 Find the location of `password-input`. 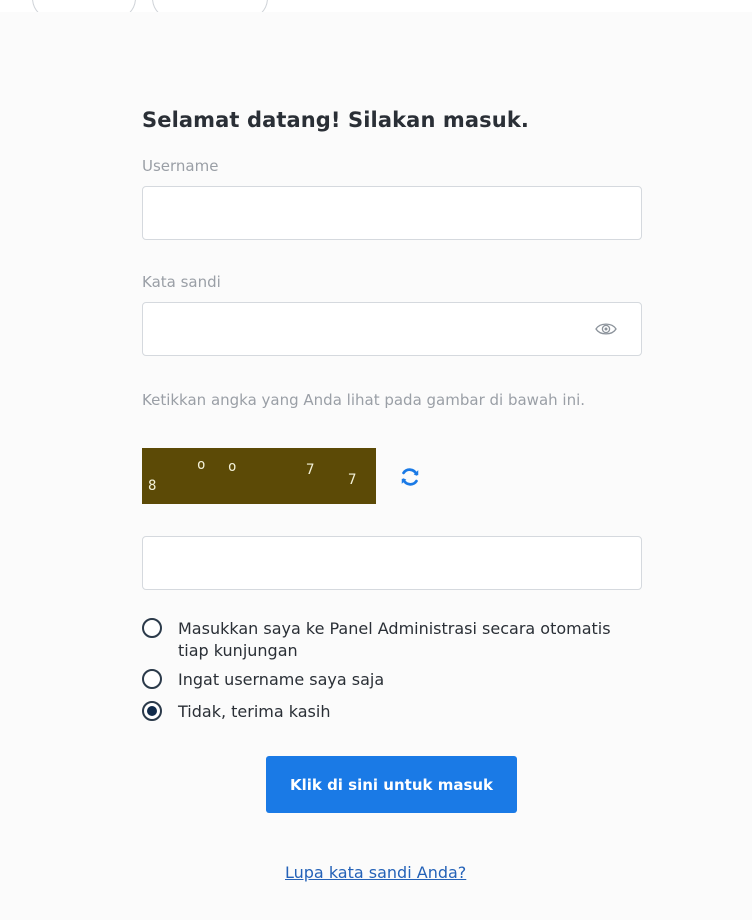

password-input is located at coordinates (392, 329).